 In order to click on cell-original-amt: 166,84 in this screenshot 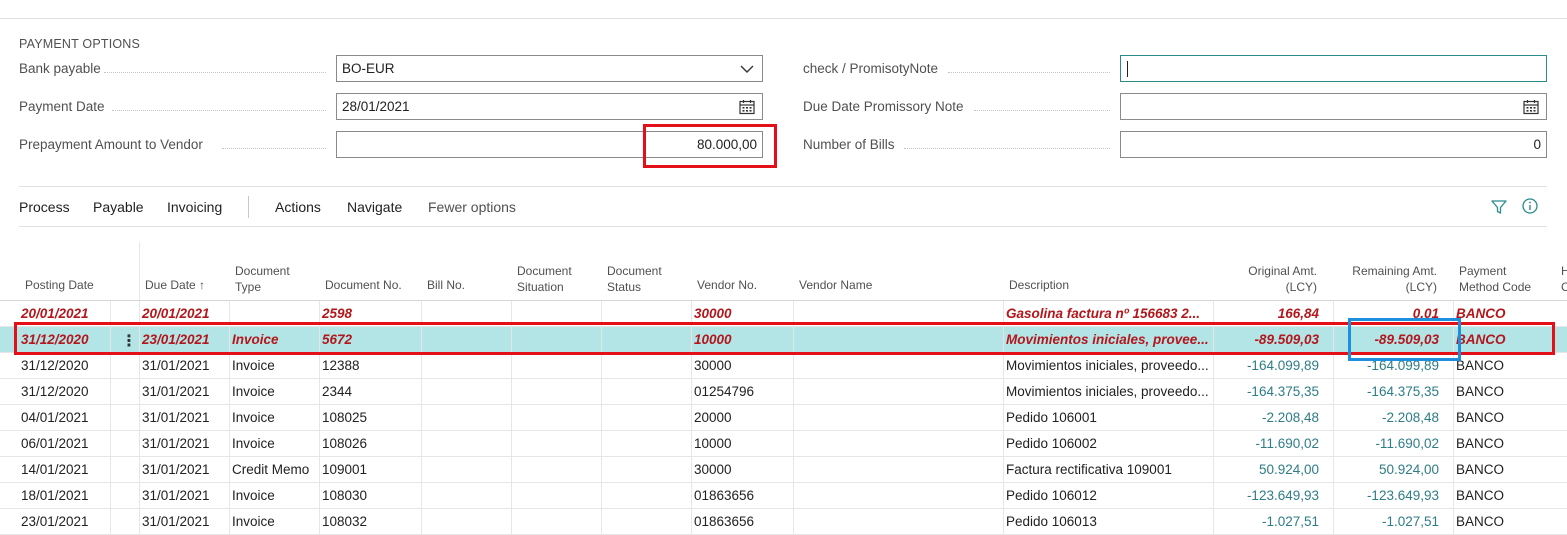, I will do `click(1266, 313)`.